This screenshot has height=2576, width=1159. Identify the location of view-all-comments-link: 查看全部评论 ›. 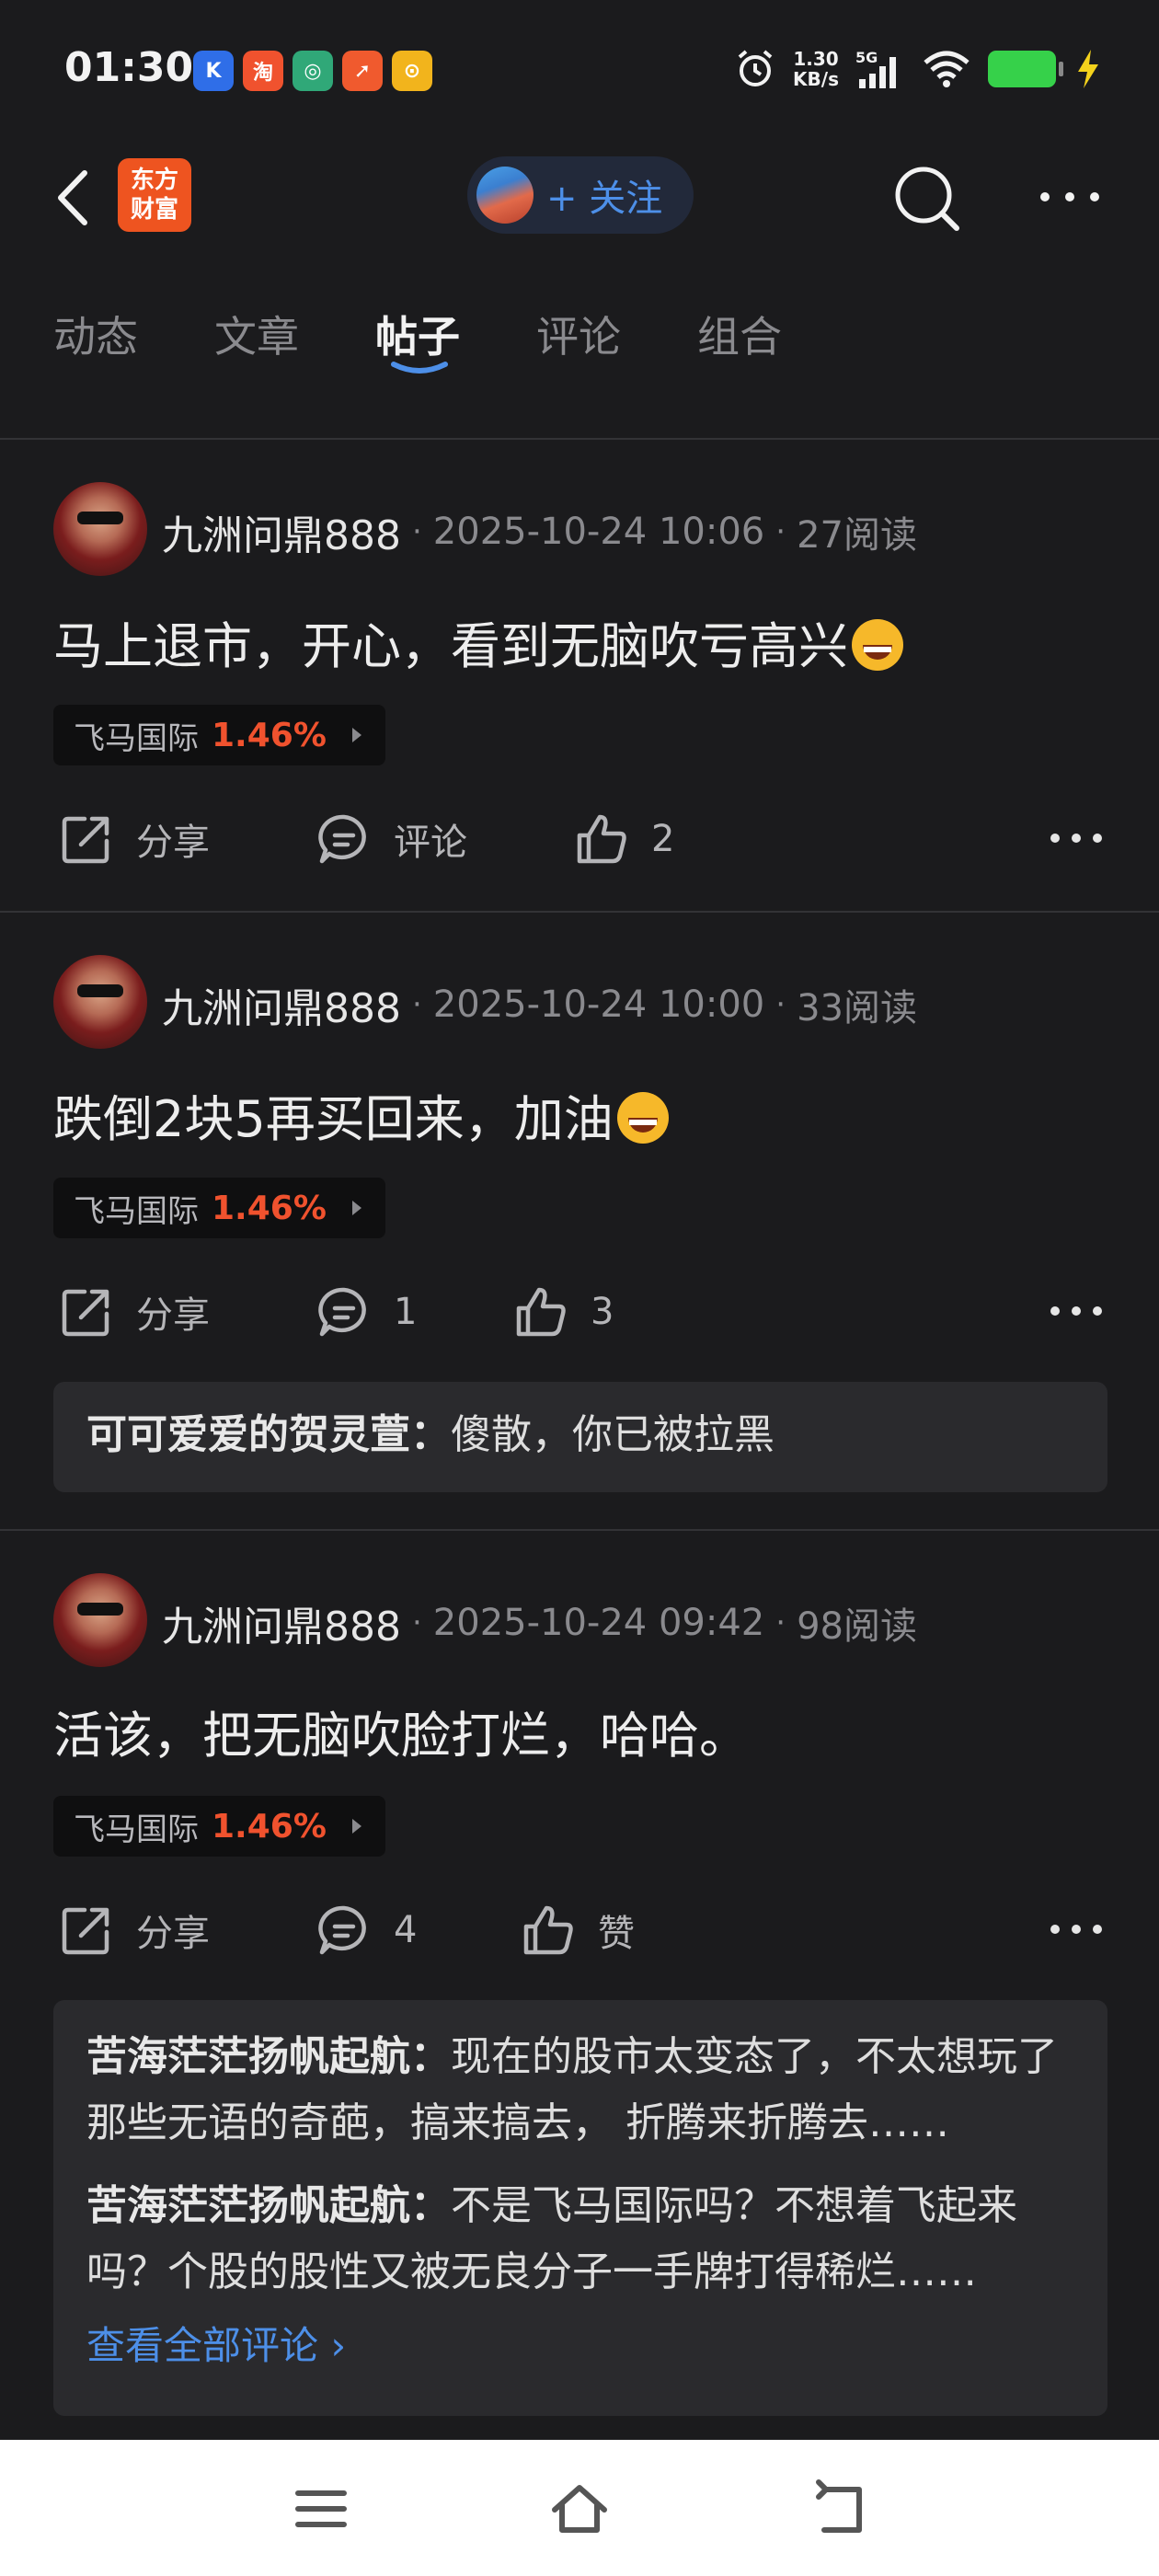
(580, 2343).